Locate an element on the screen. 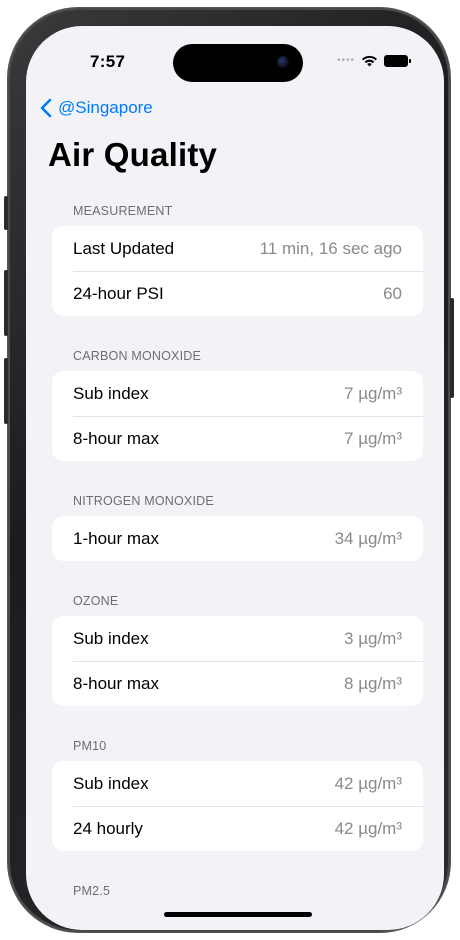  action-button is located at coordinates (6, 213).